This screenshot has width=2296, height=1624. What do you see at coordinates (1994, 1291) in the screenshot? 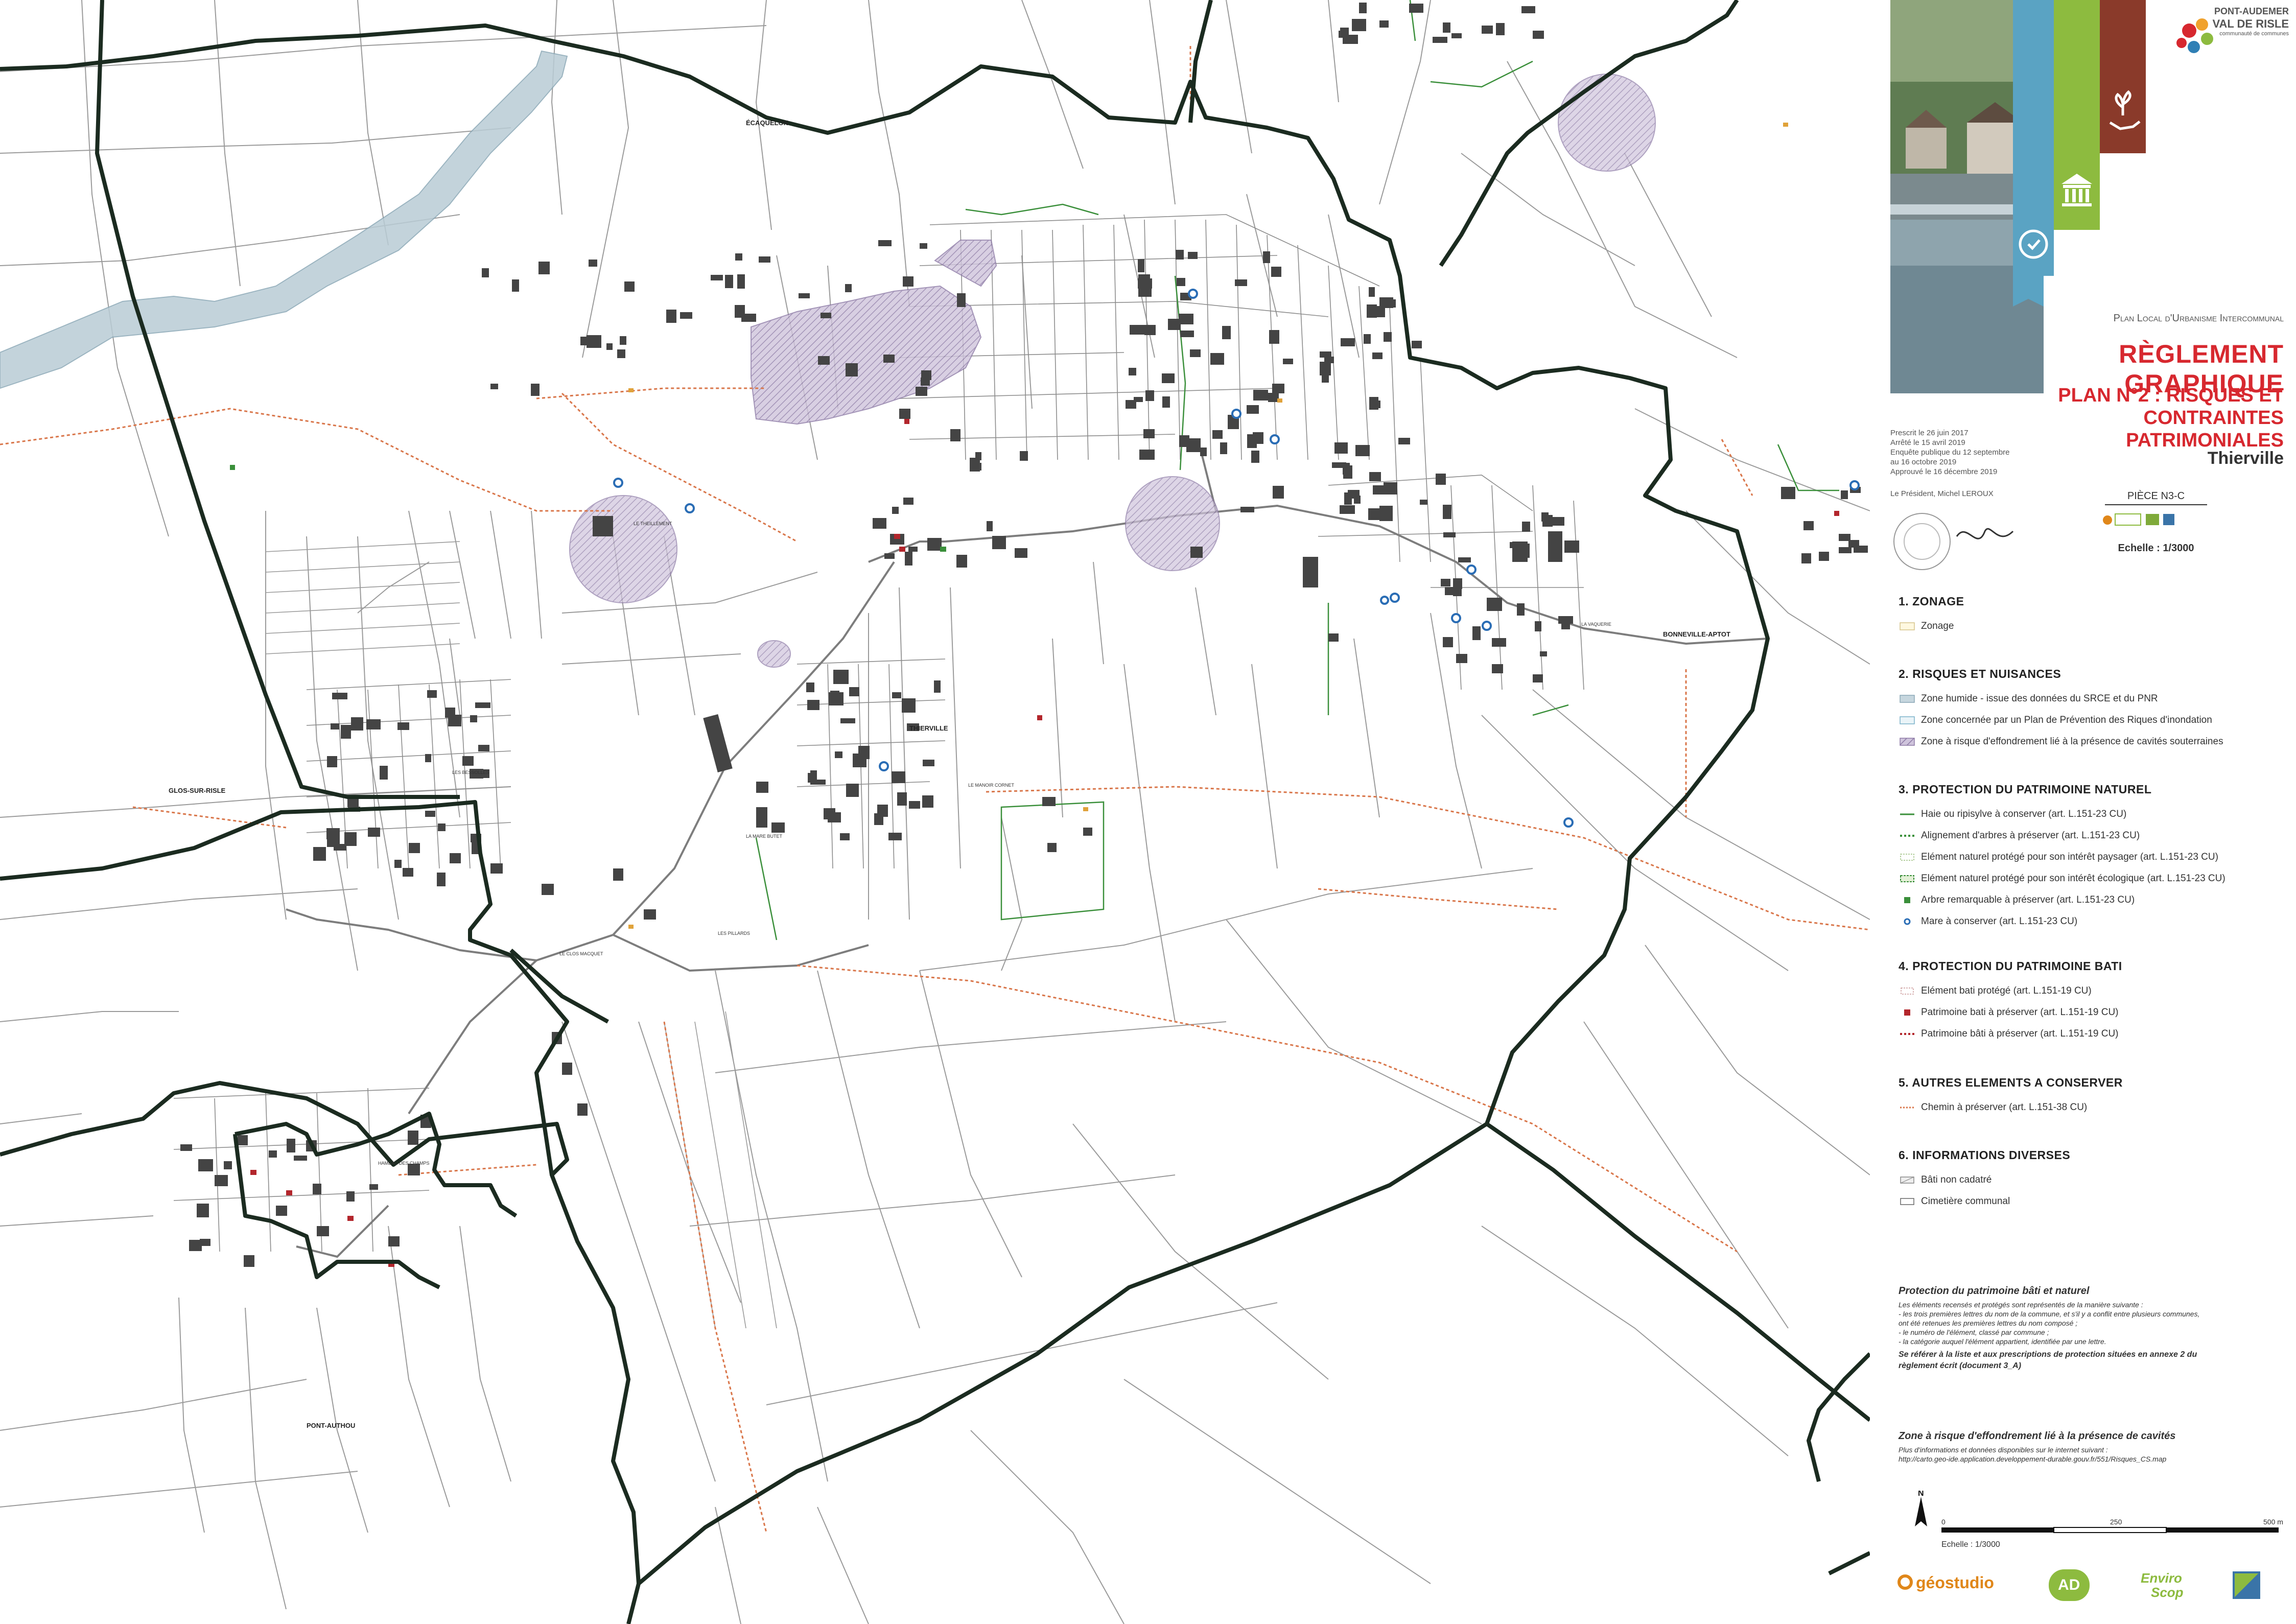
I see `protection-note-title: Protection du patrimoine bâti et naturel` at bounding box center [1994, 1291].